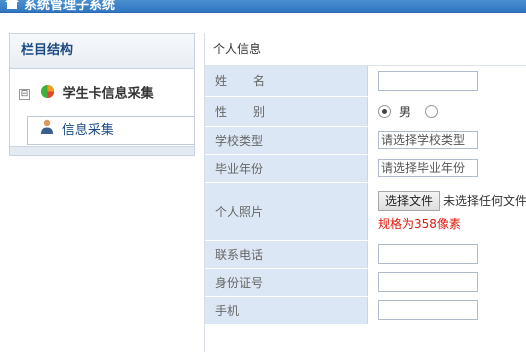 Image resolution: width=526 pixels, height=352 pixels. I want to click on gender-female-radio, so click(431, 111).